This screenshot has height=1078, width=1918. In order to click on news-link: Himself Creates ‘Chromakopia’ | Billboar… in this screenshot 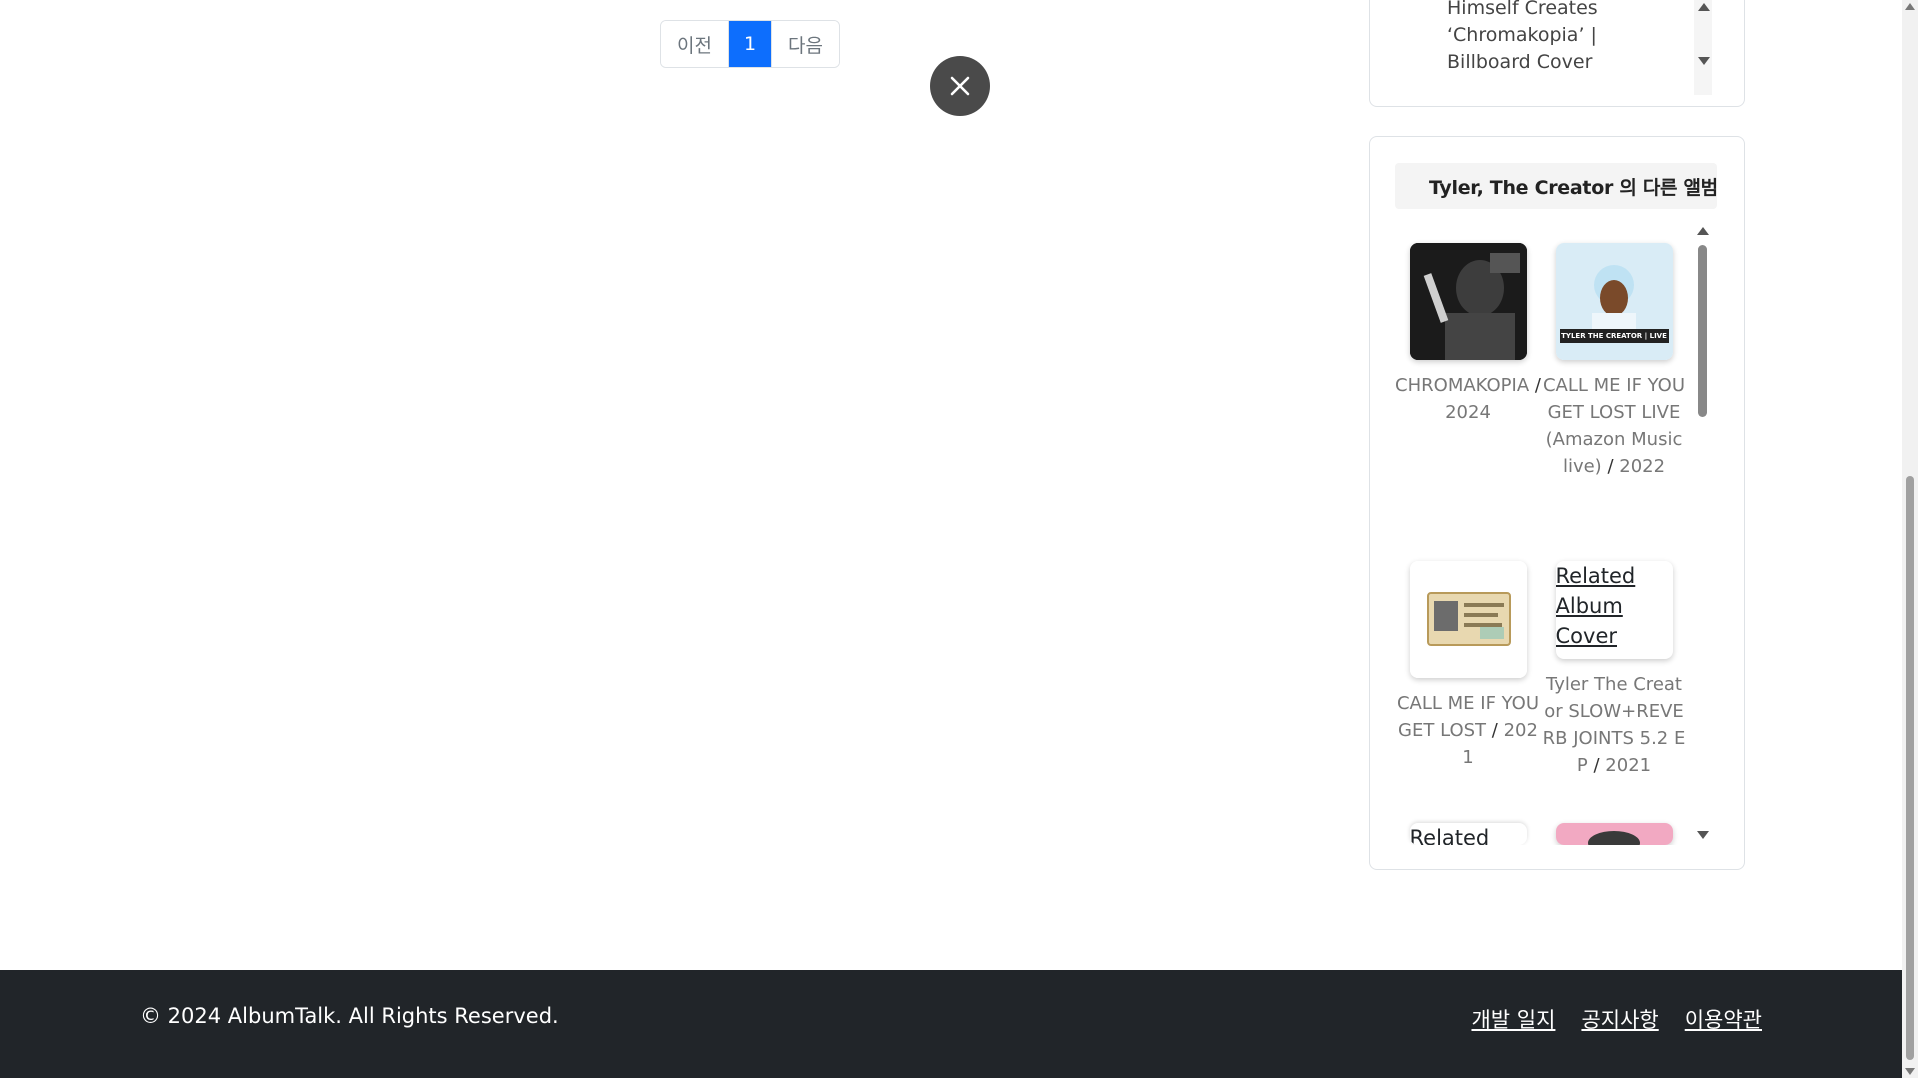, I will do `click(1557, 38)`.